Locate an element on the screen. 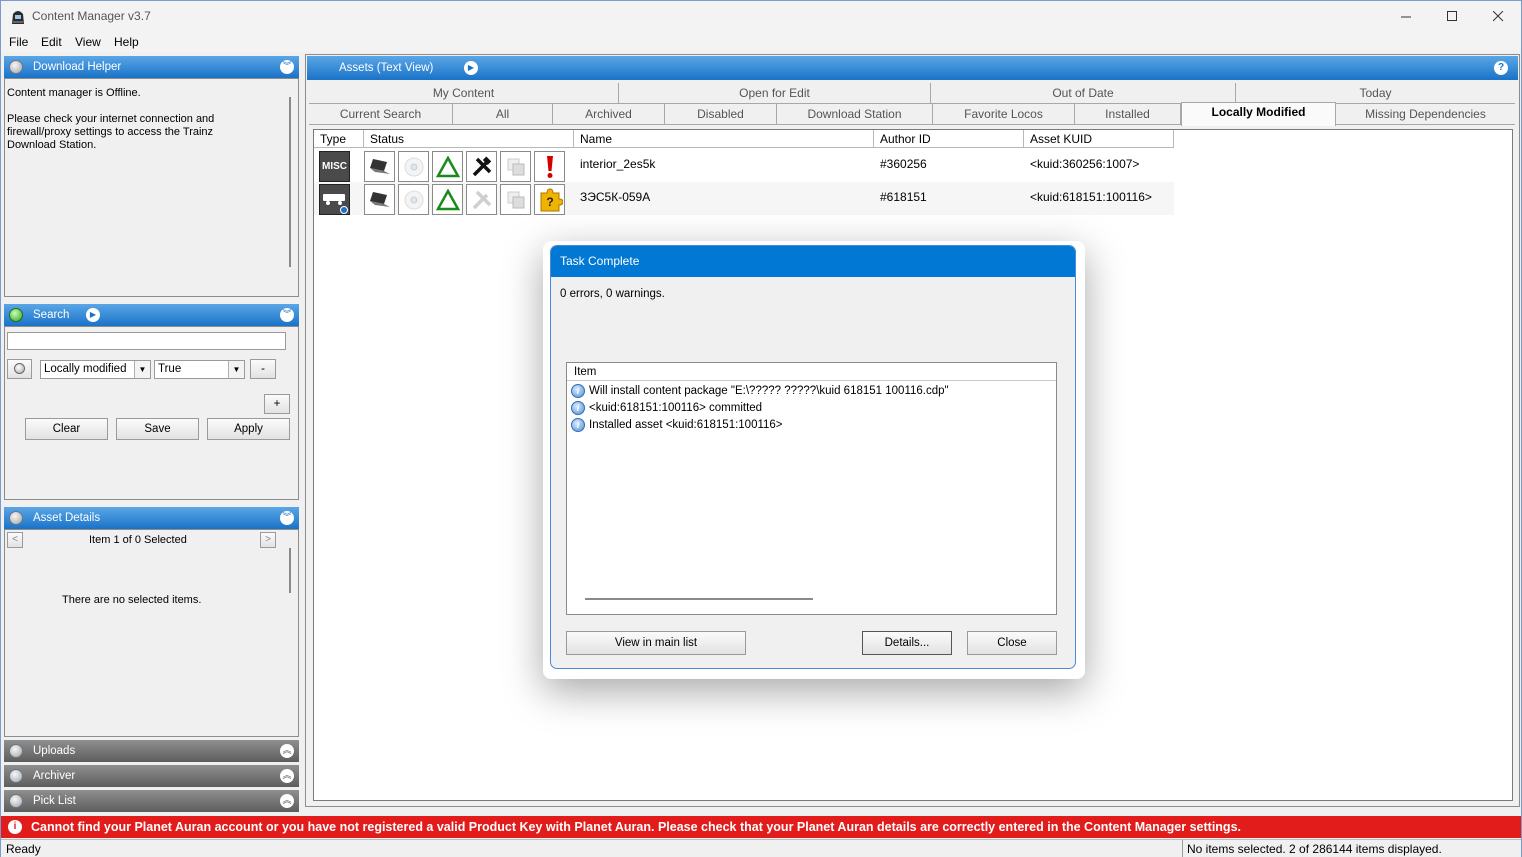 The height and width of the screenshot is (857, 1522). list-item: i Installed asset <kuid:618151:100116> is located at coordinates (677, 425).